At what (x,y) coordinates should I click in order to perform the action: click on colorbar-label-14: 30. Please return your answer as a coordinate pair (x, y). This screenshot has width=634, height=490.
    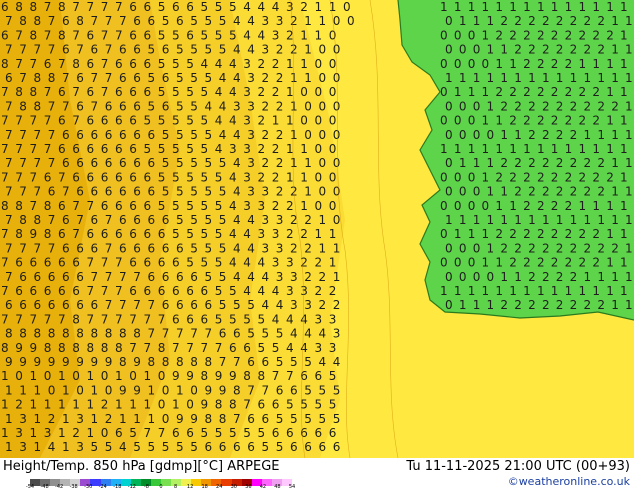
    Looking at the image, I should click on (233, 487).